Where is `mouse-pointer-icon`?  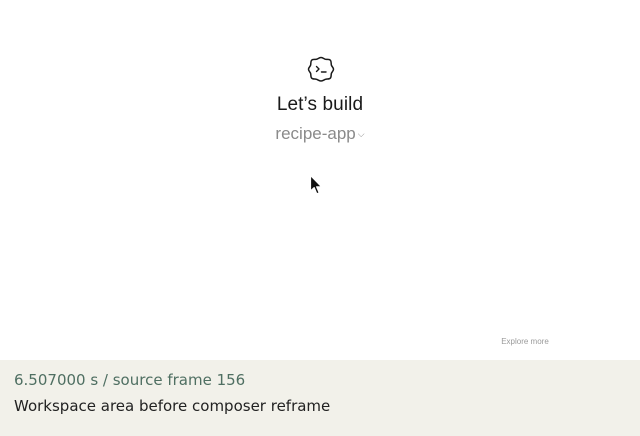
mouse-pointer-icon is located at coordinates (316, 184).